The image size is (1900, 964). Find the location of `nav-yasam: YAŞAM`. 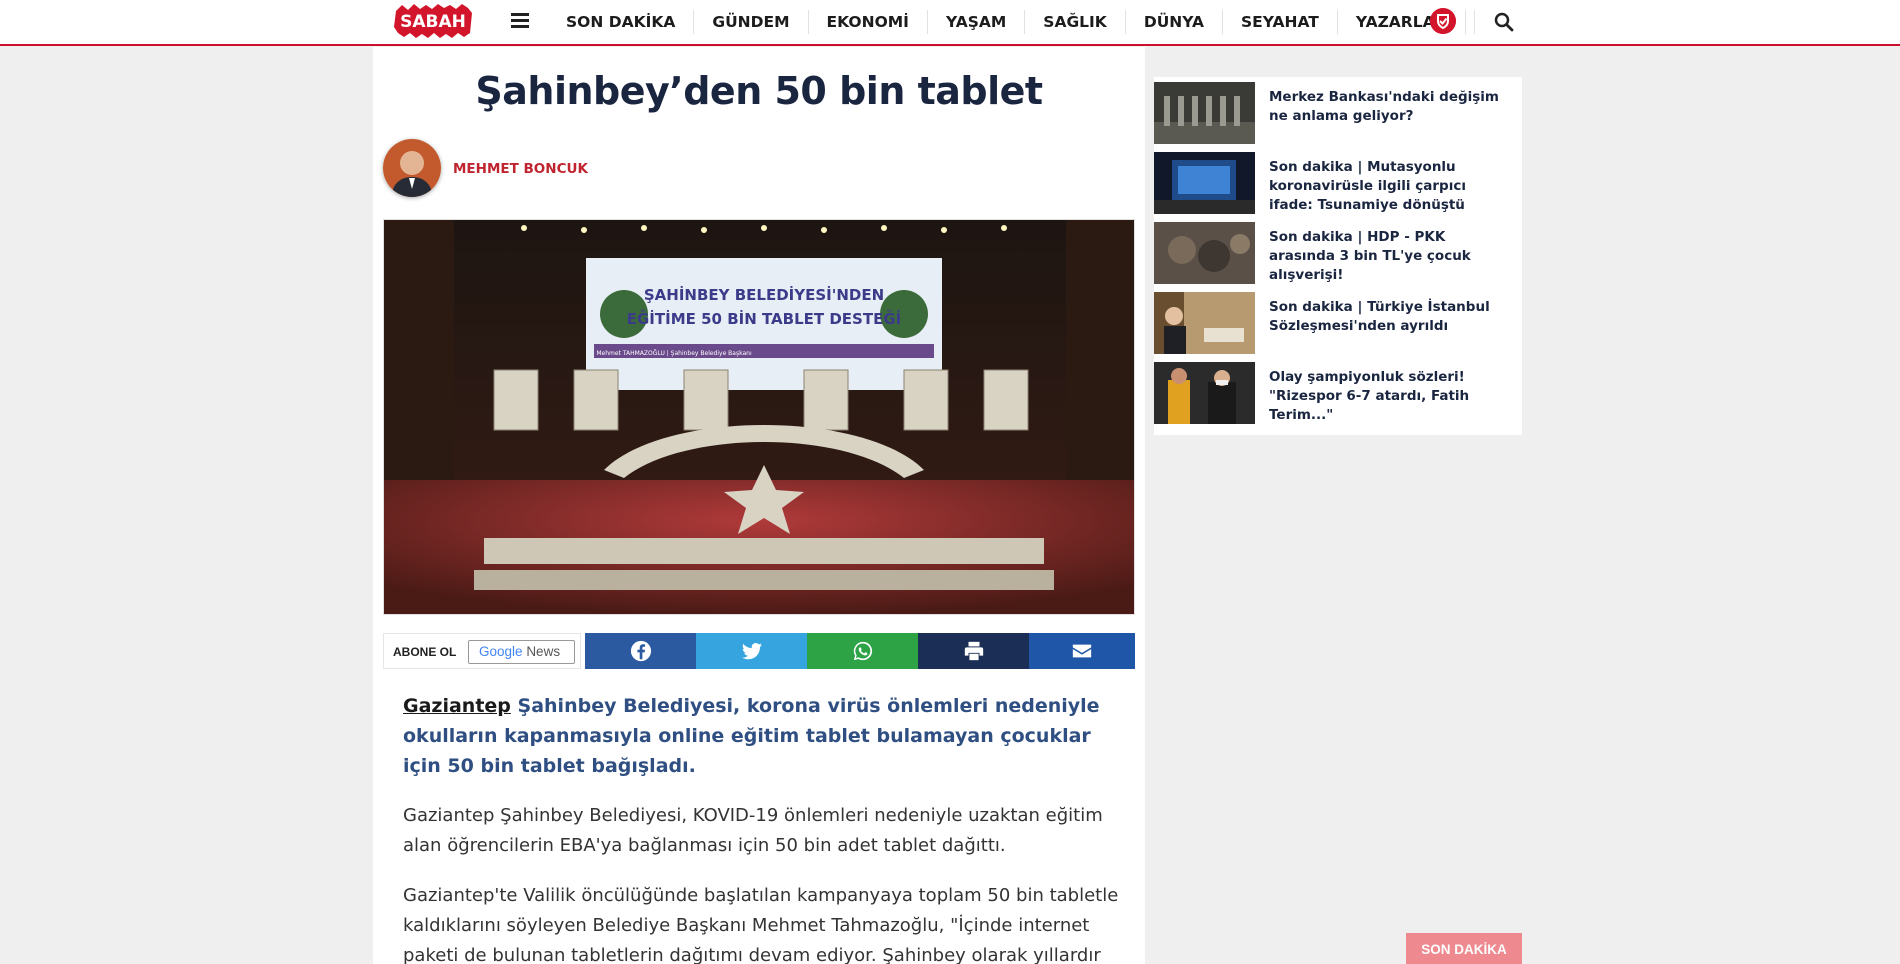

nav-yasam: YAŞAM is located at coordinates (977, 22).